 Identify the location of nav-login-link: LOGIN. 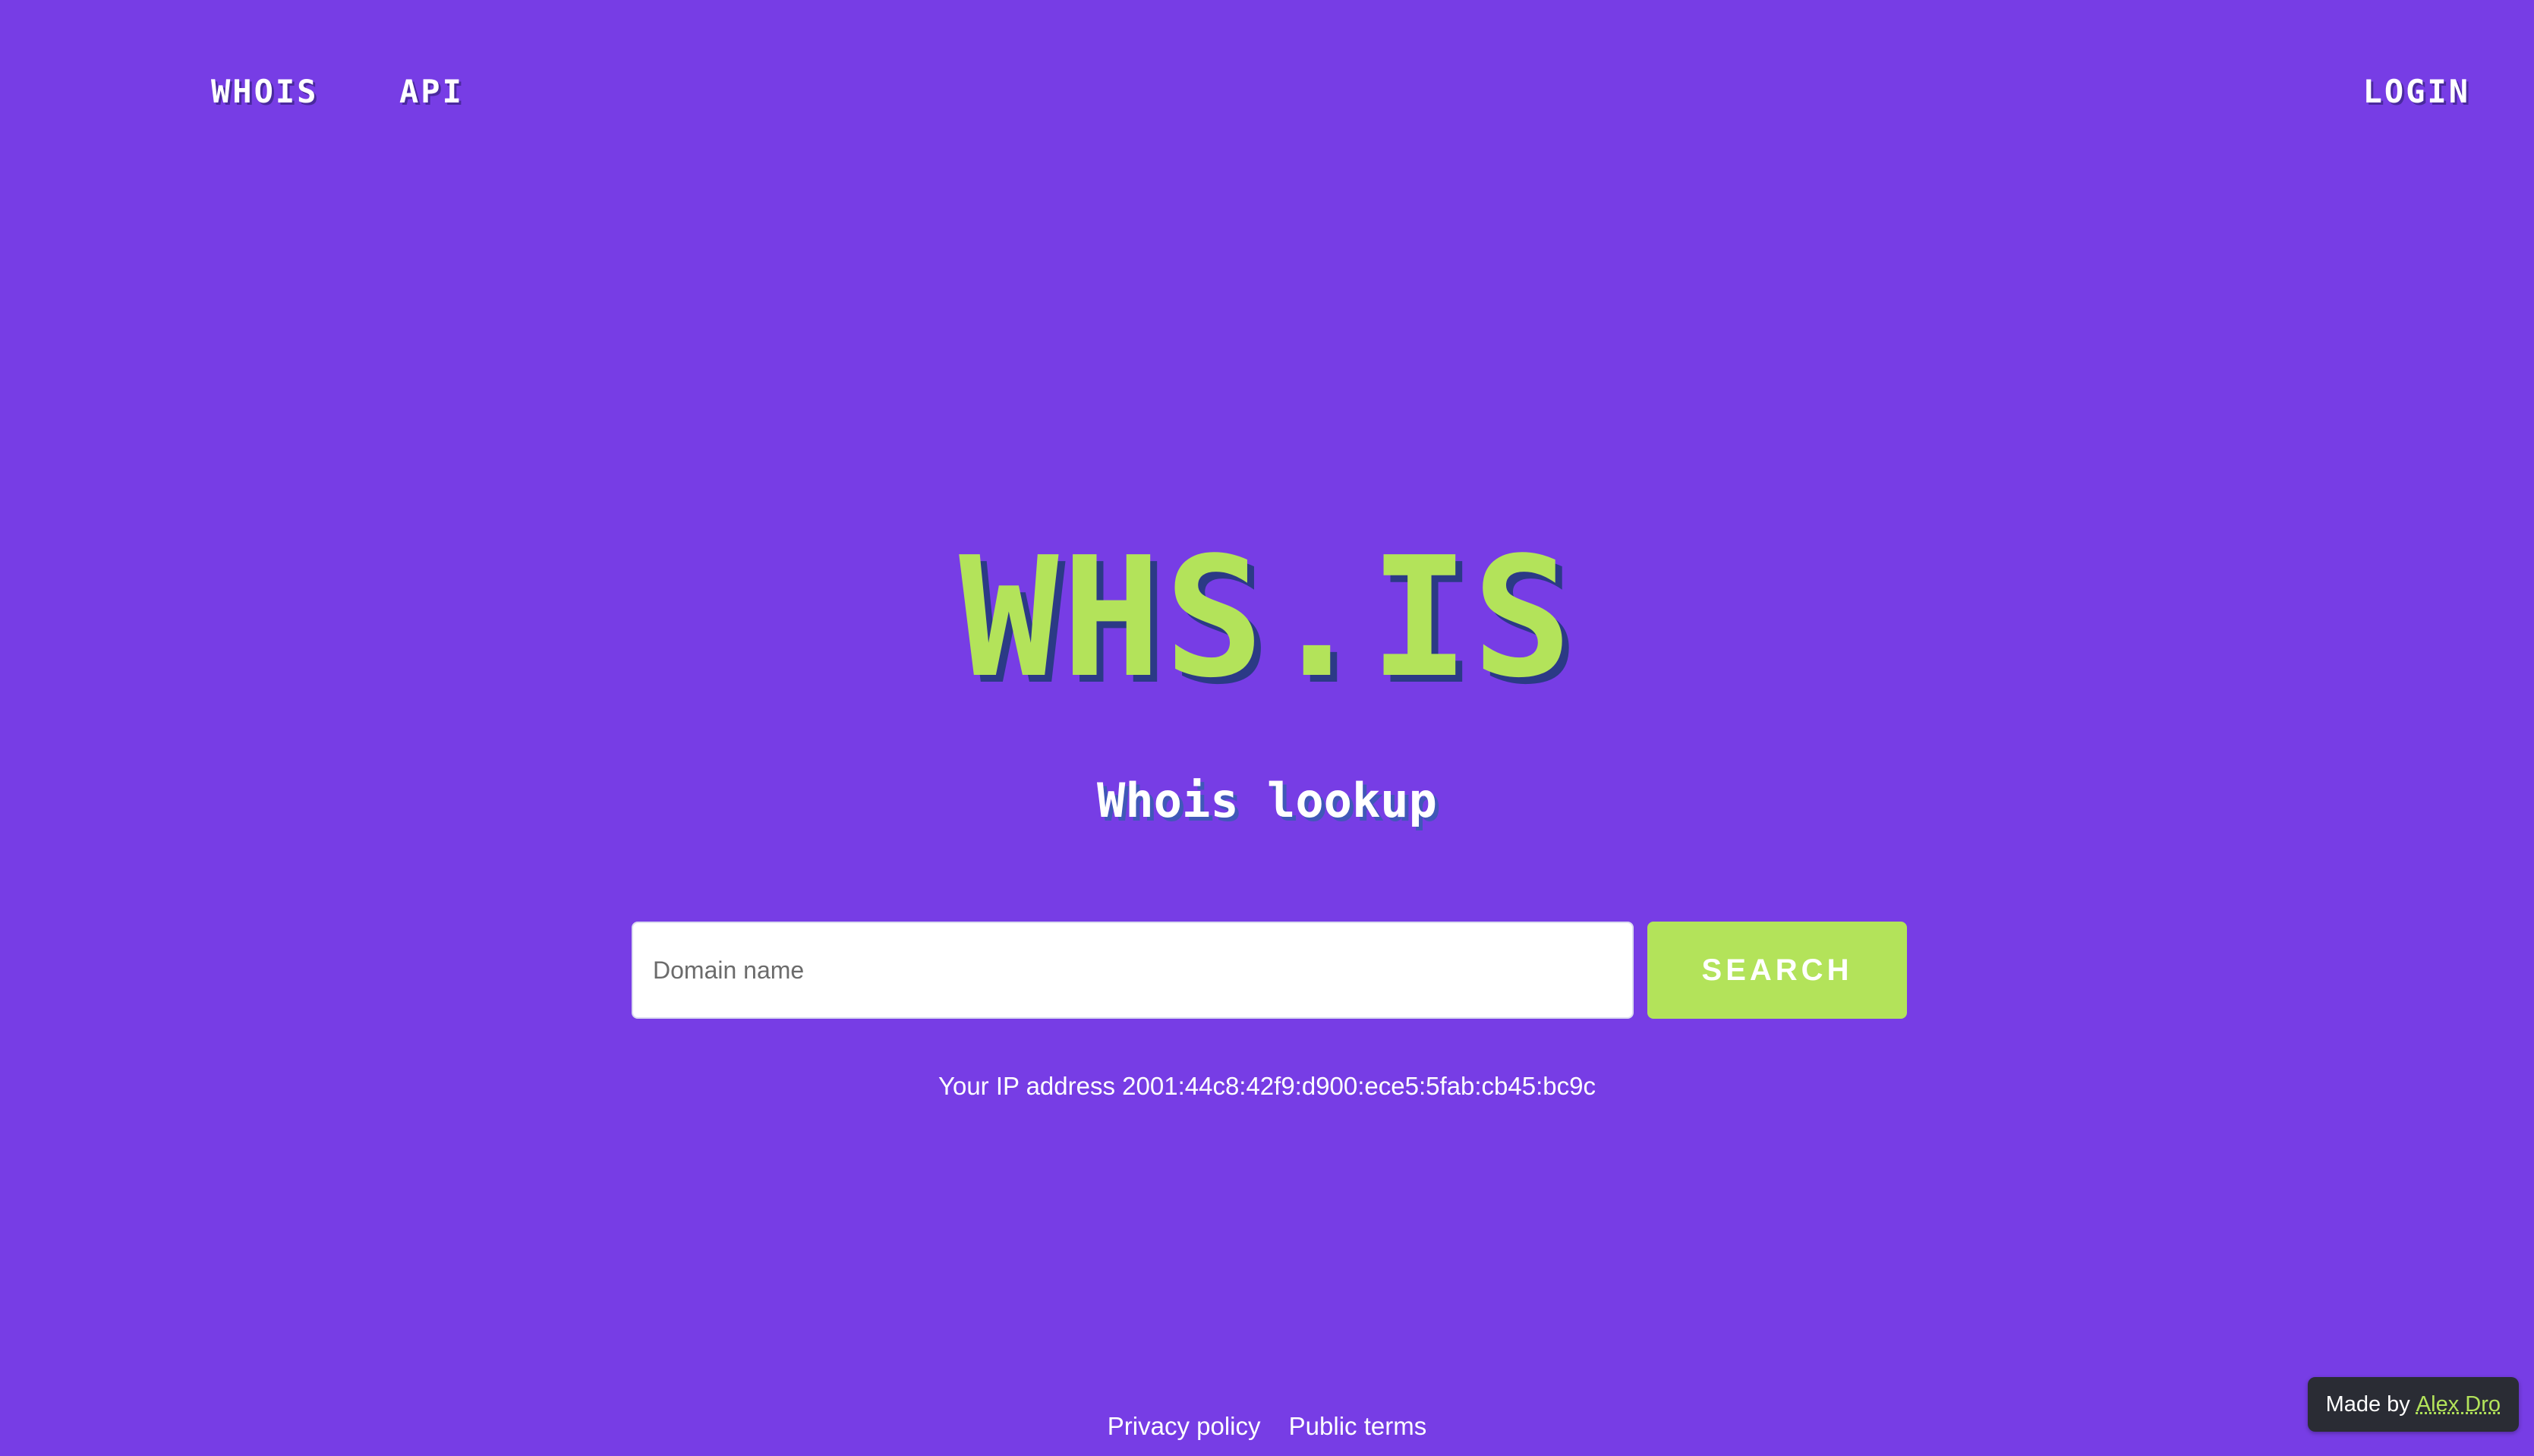
(2416, 92).